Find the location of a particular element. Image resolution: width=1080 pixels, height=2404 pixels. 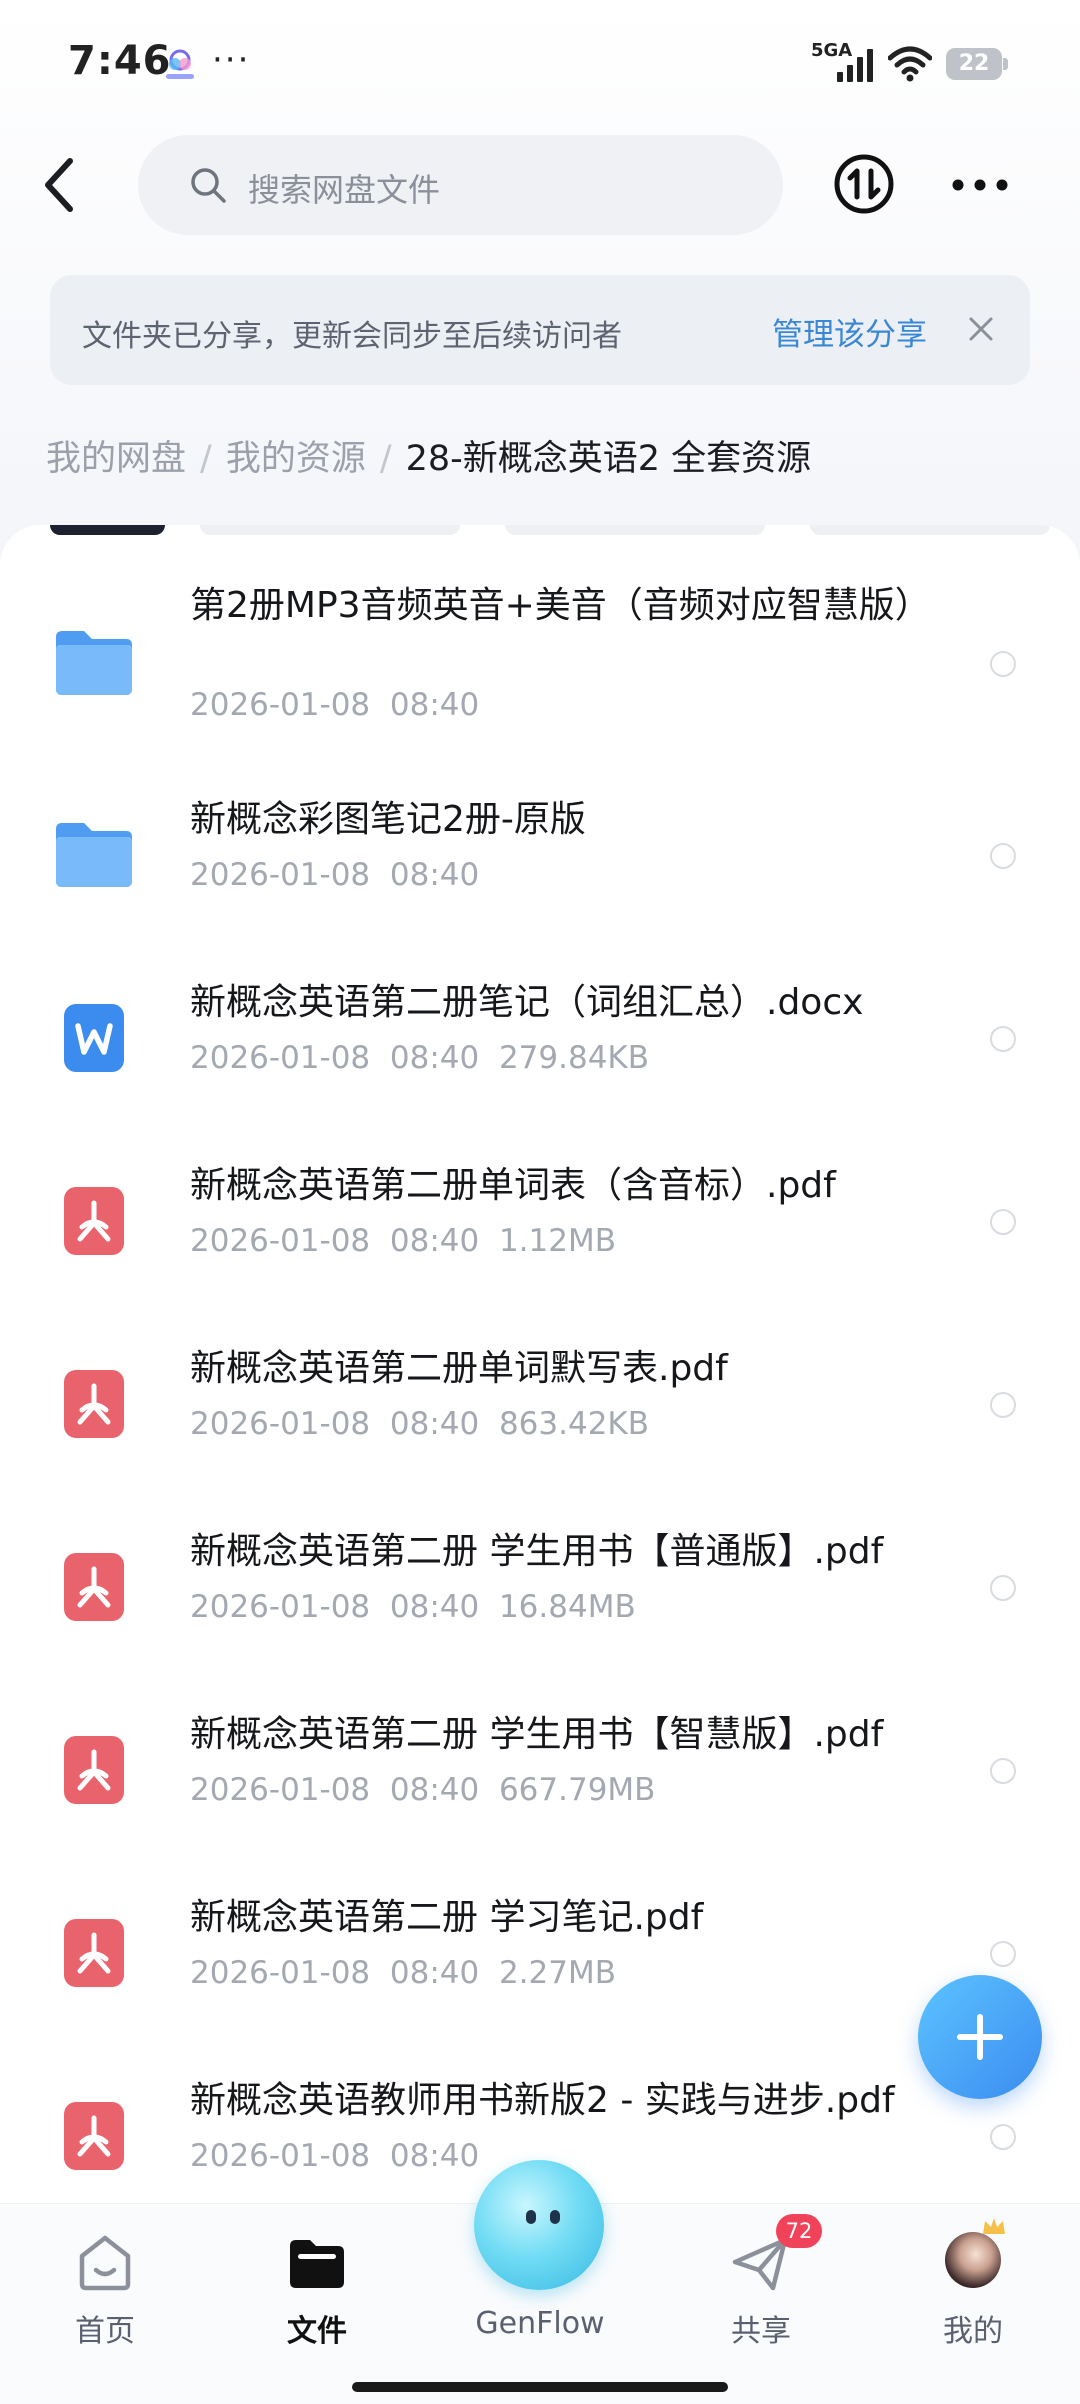

app-notification-icon is located at coordinates (180, 64).